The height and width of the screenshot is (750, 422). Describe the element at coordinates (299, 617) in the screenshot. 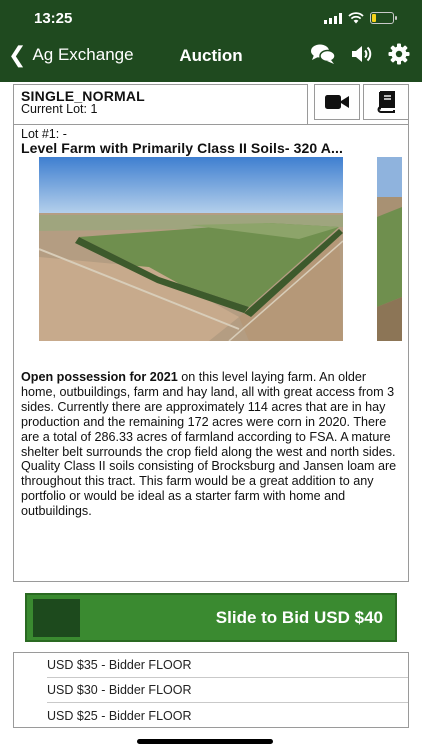

I see `slide-to-bid-label: Slide to Bid USD $40` at that location.